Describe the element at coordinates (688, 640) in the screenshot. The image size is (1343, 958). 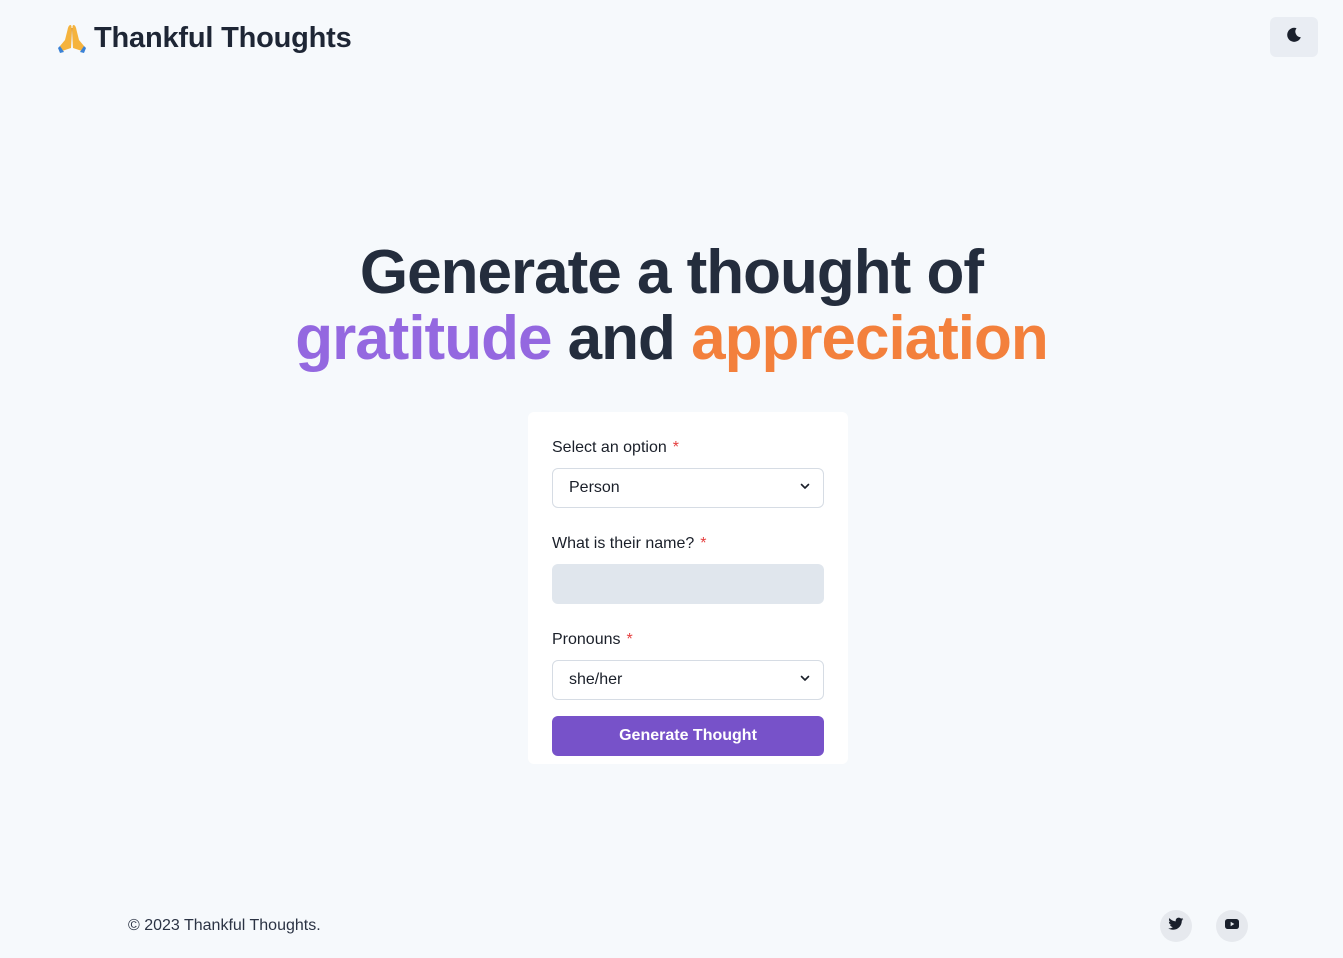
I see `pronouns-label: Pronouns *` at that location.